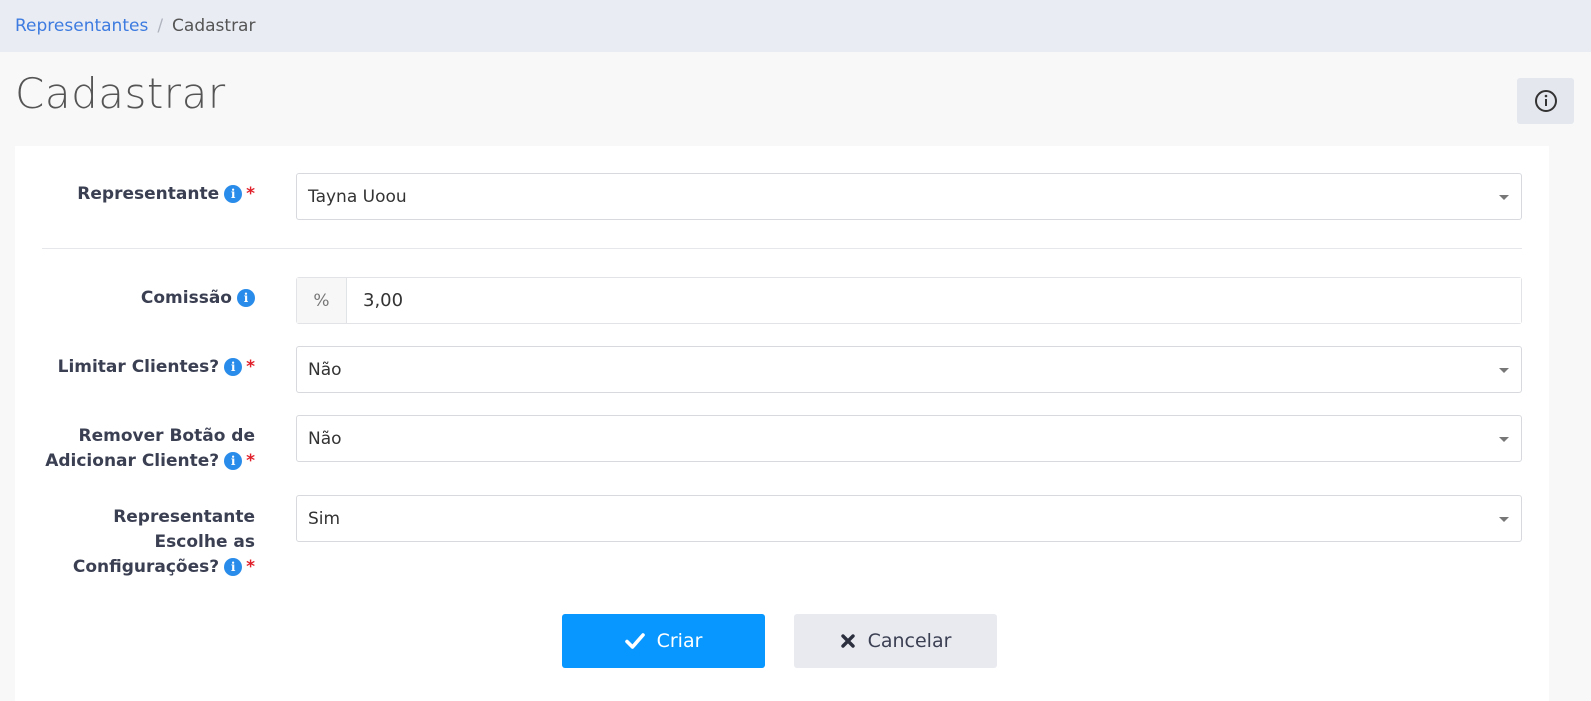 Image resolution: width=1591 pixels, height=701 pixels. What do you see at coordinates (120, 93) in the screenshot?
I see `page-title: Cadastrar` at bounding box center [120, 93].